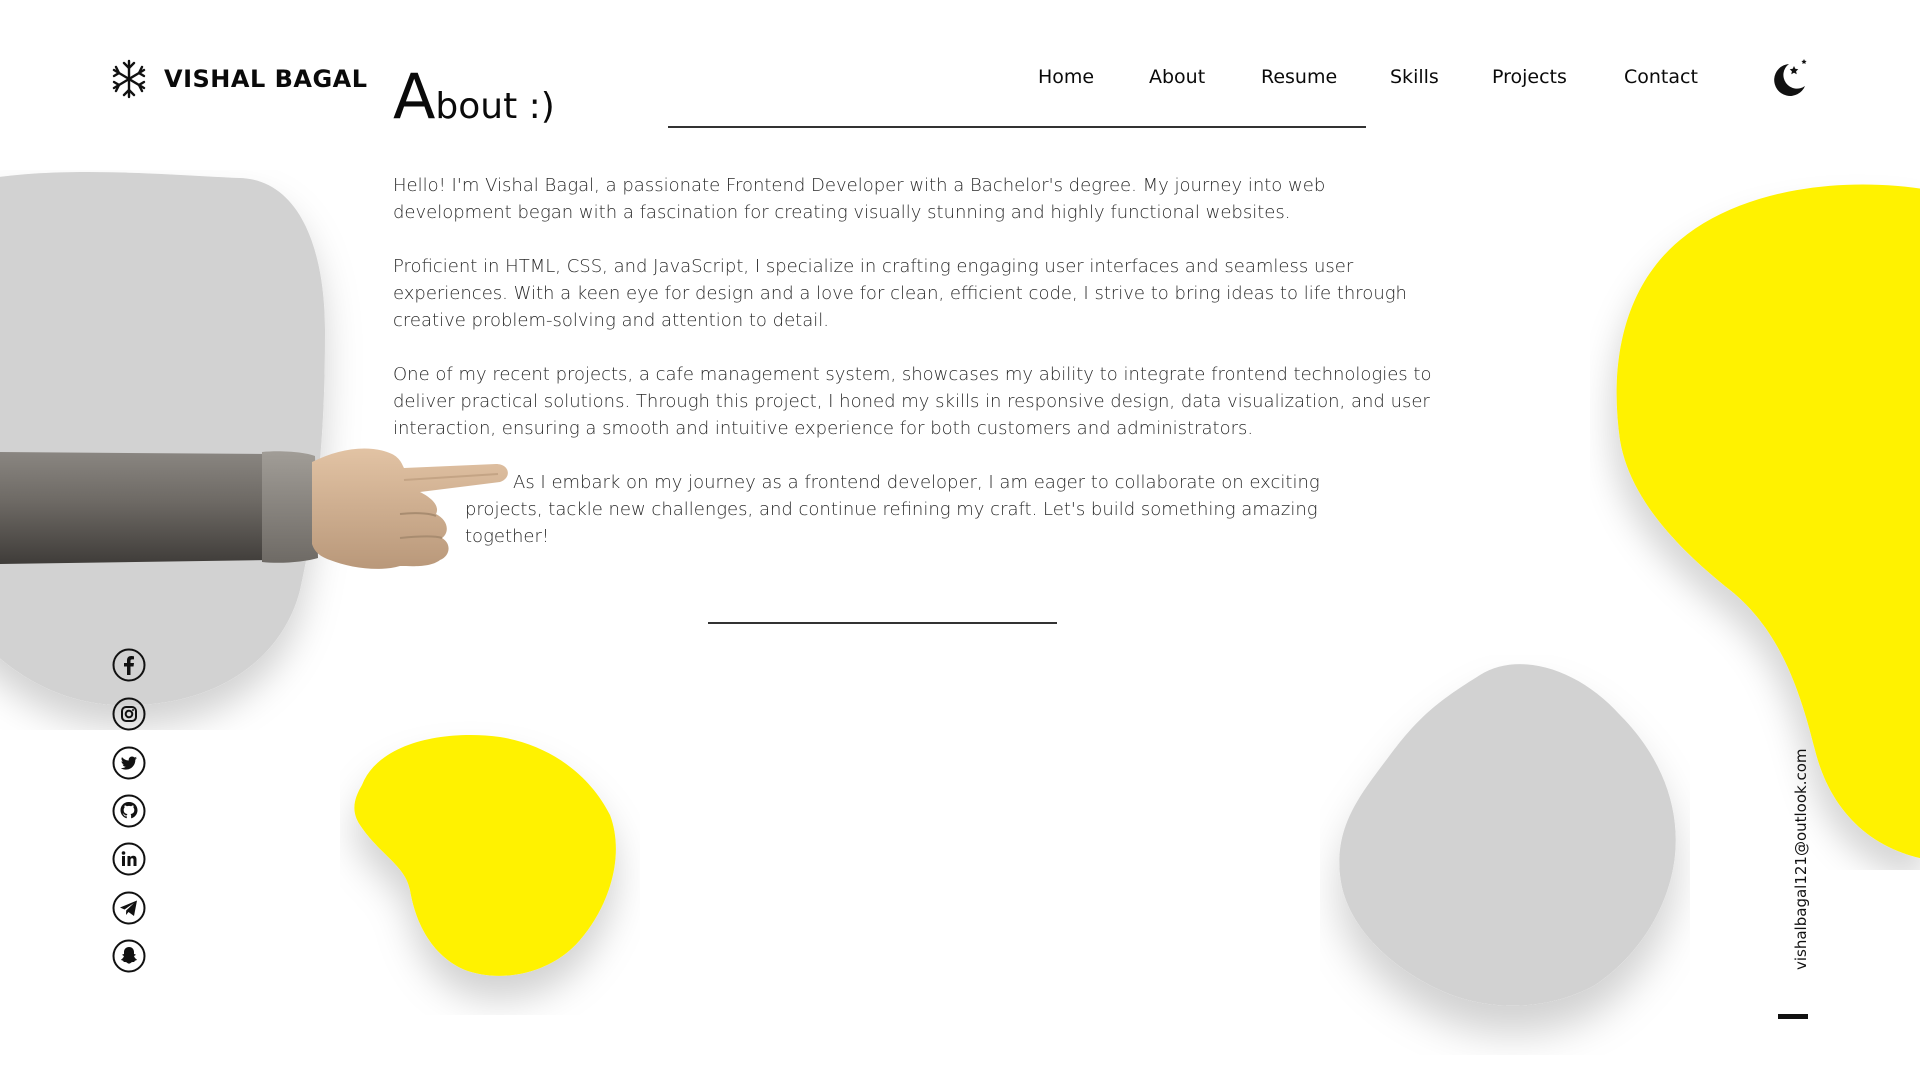 This screenshot has height=1080, width=1920. I want to click on github-link, so click(129, 811).